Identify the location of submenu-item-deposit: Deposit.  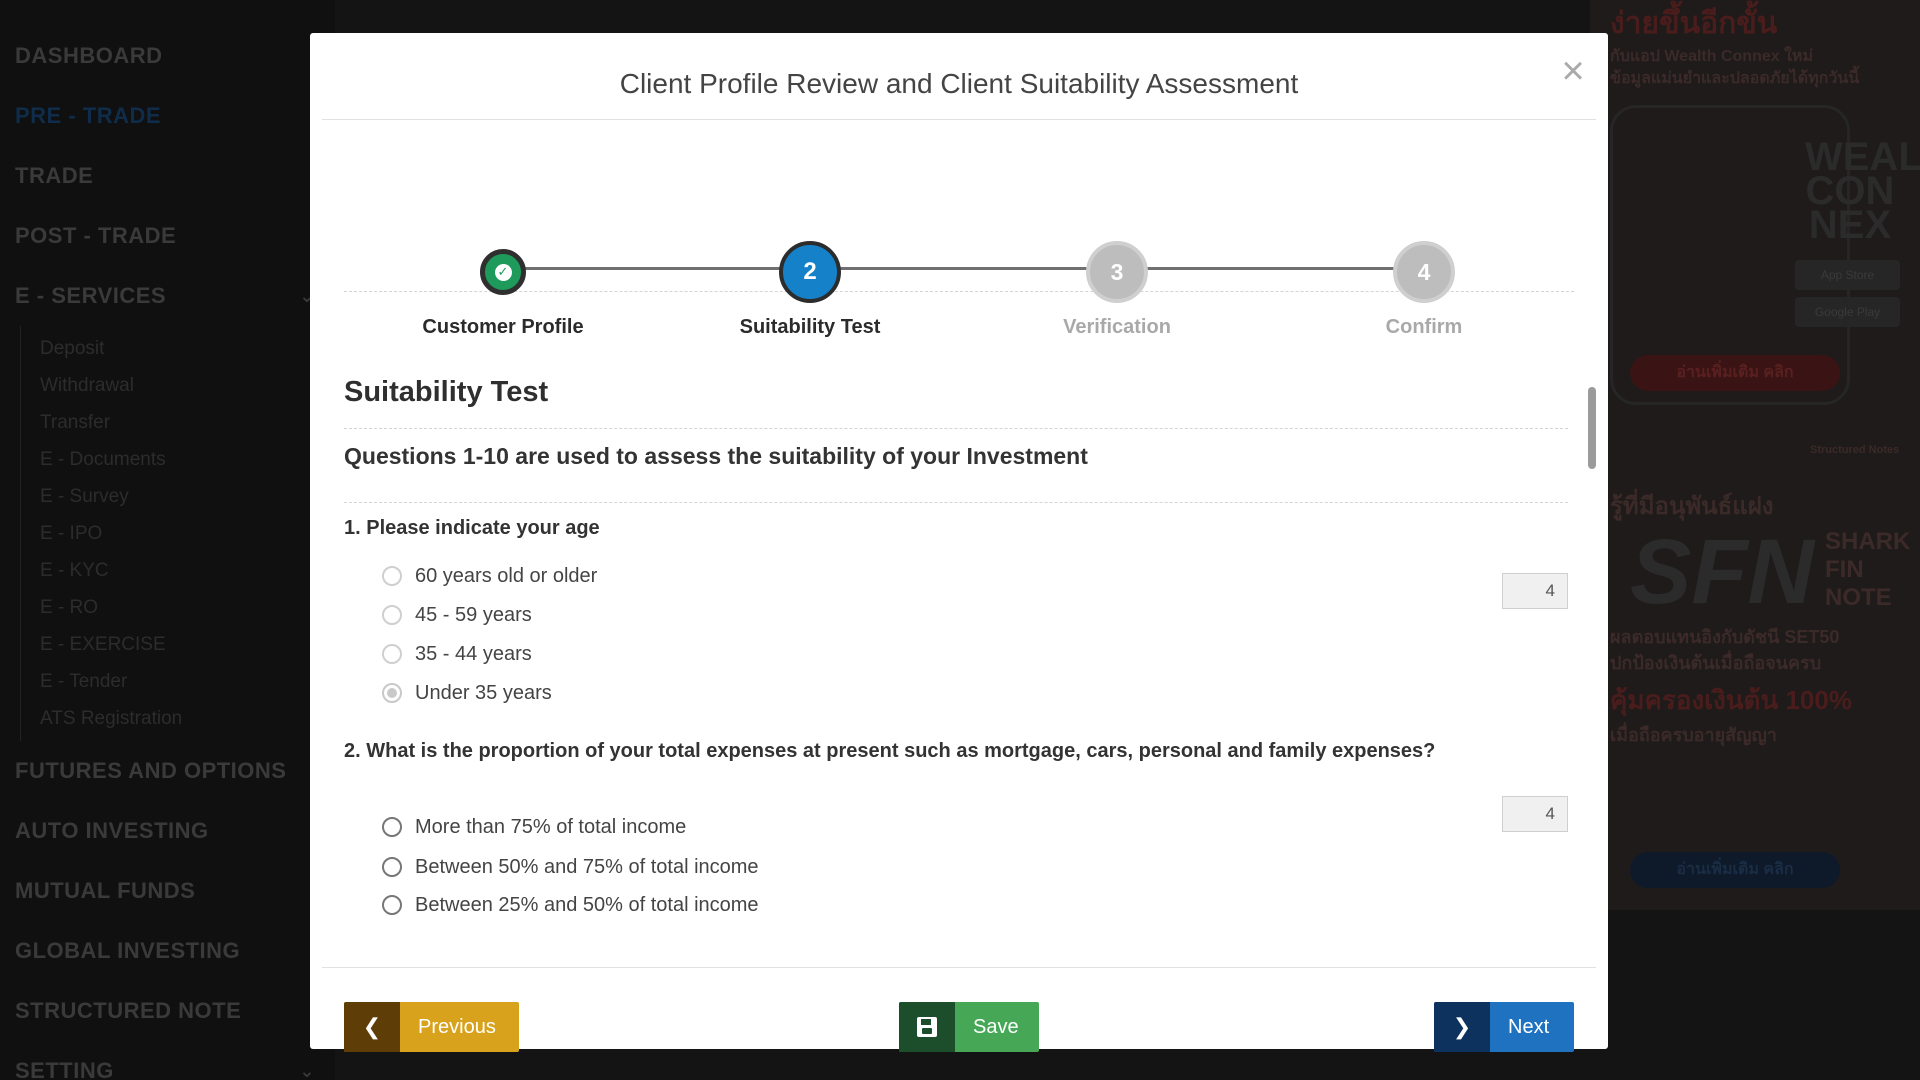
(167, 348).